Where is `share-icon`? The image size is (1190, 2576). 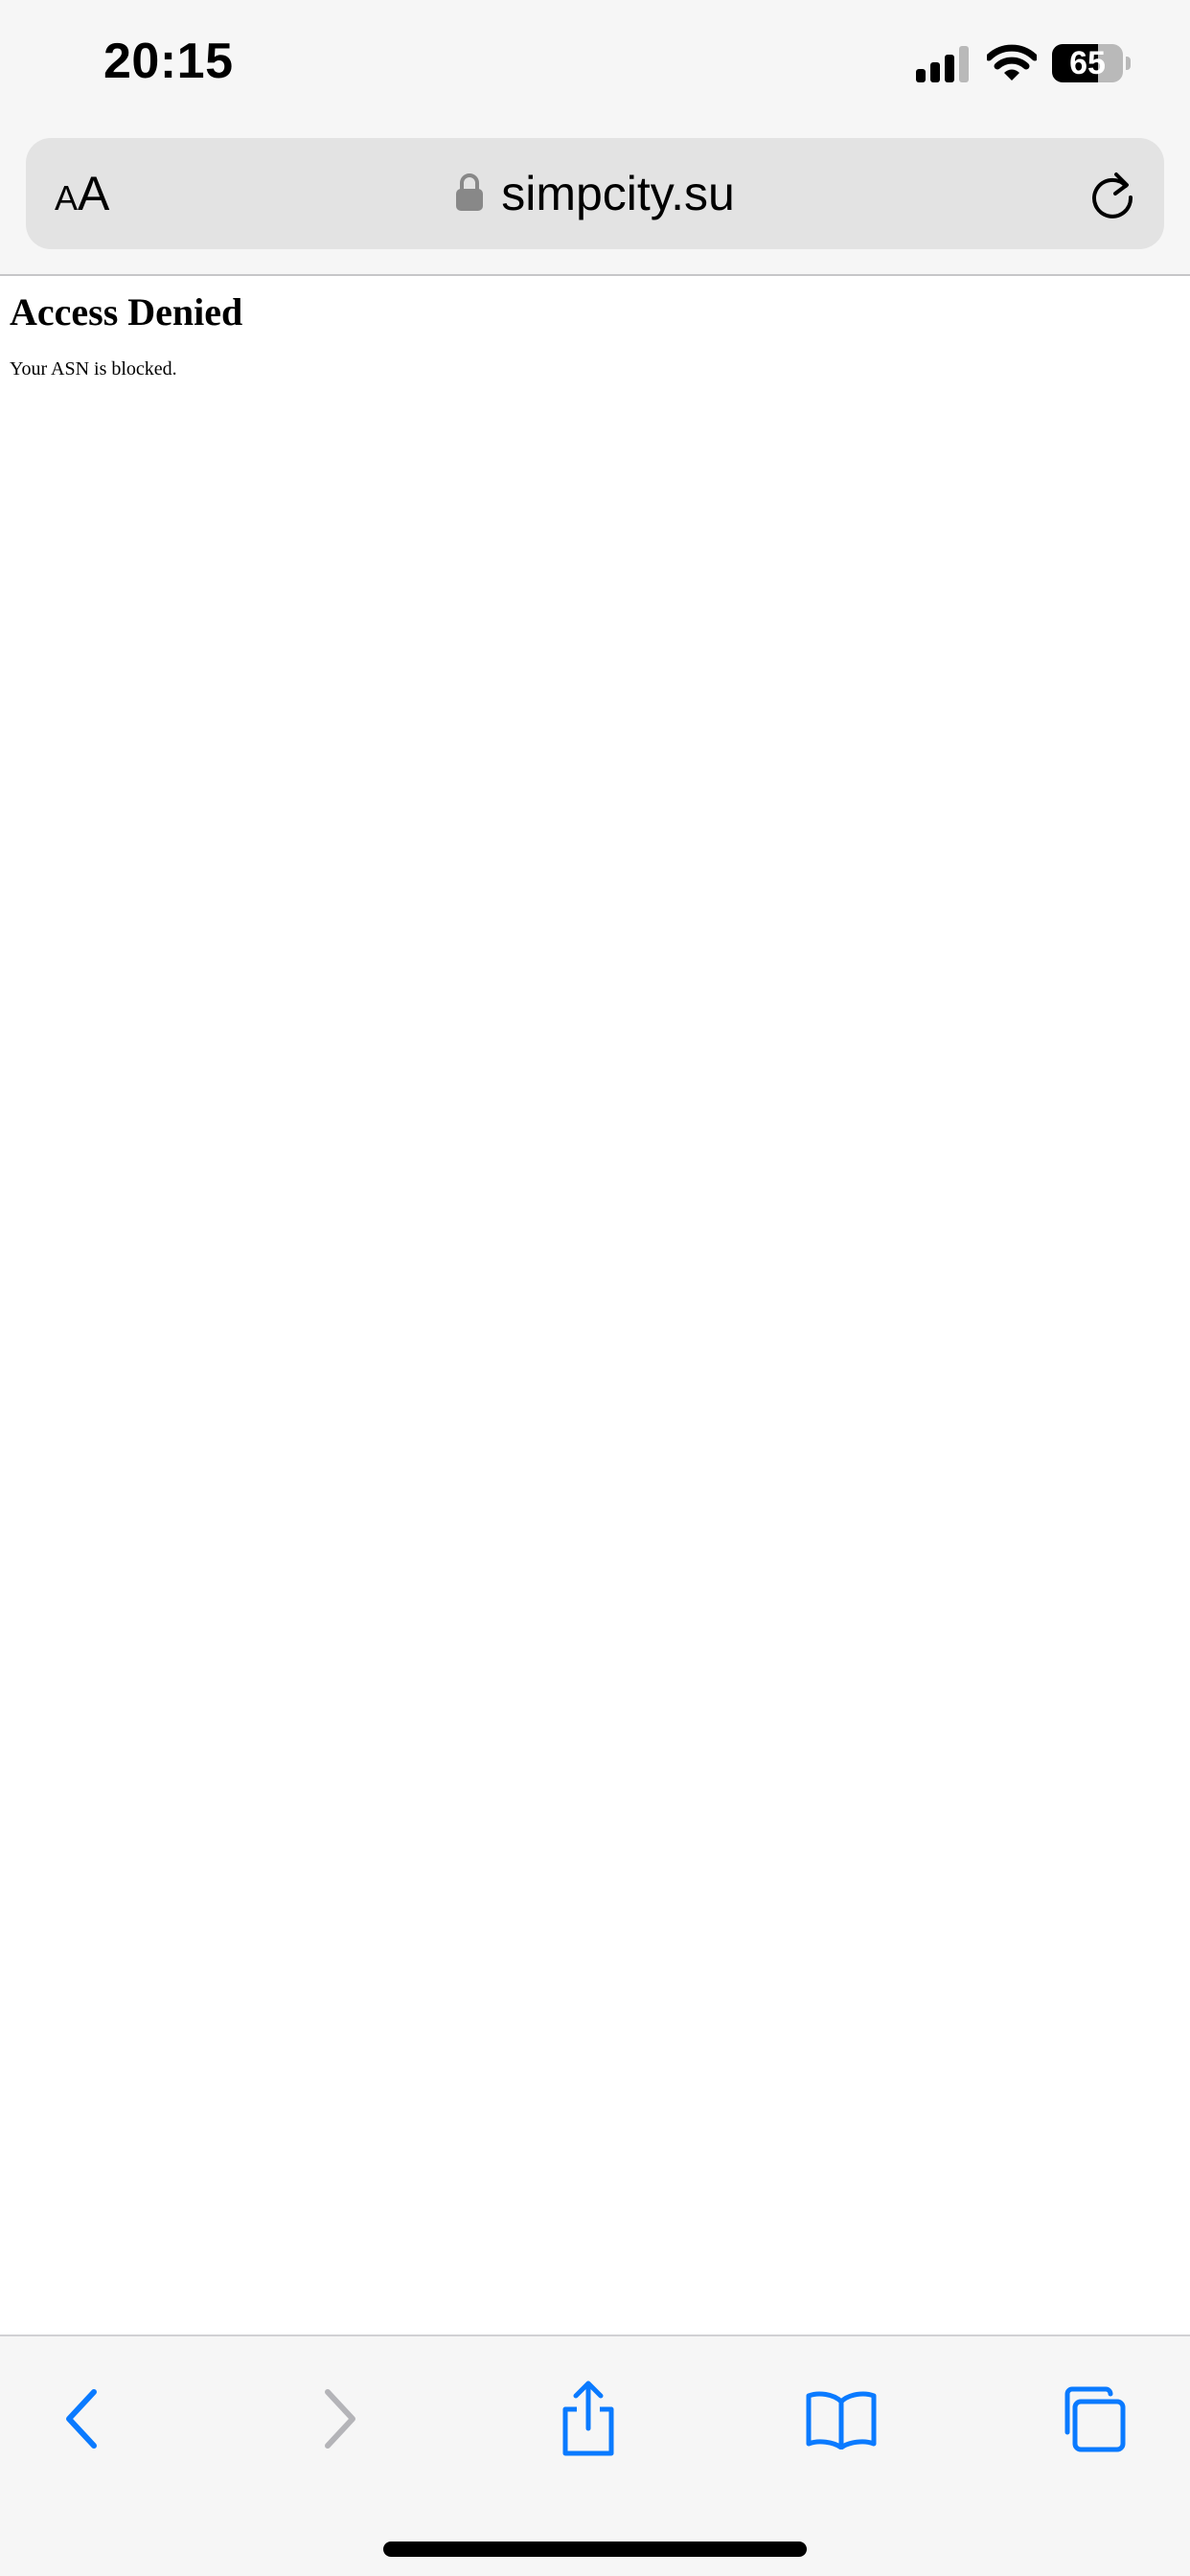
share-icon is located at coordinates (588, 2418).